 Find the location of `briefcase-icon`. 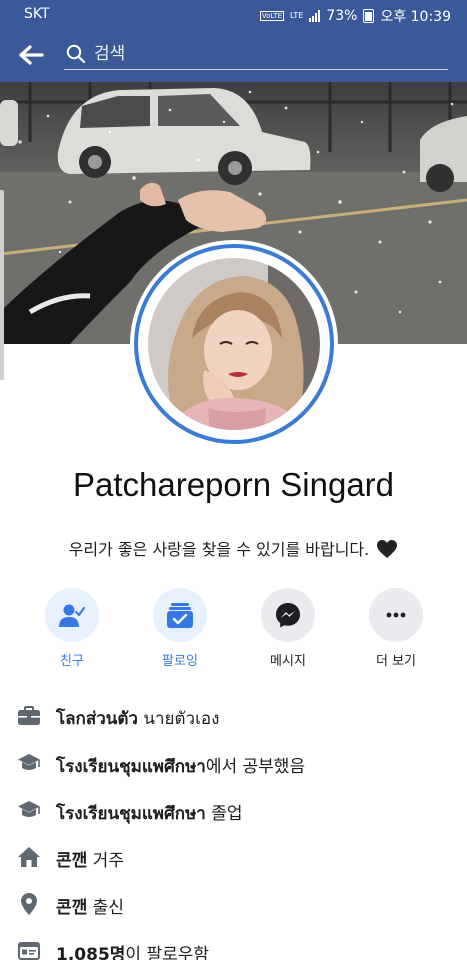

briefcase-icon is located at coordinates (29, 715).